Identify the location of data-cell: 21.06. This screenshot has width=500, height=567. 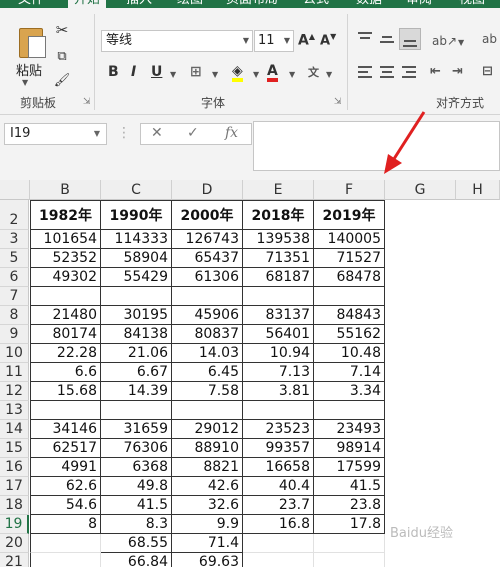
(136, 353).